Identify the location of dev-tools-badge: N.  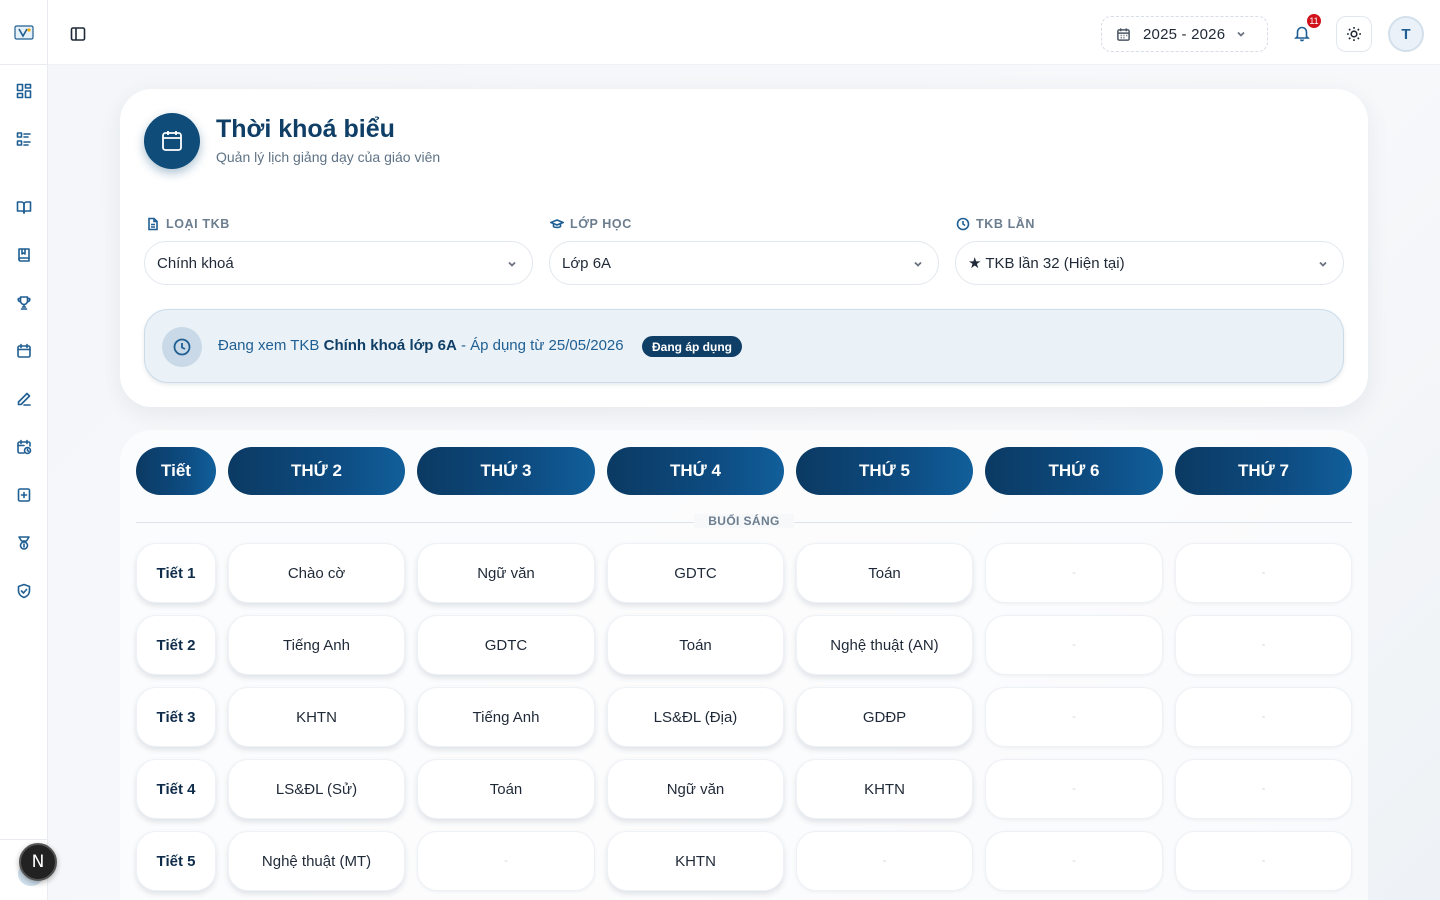
(38, 862).